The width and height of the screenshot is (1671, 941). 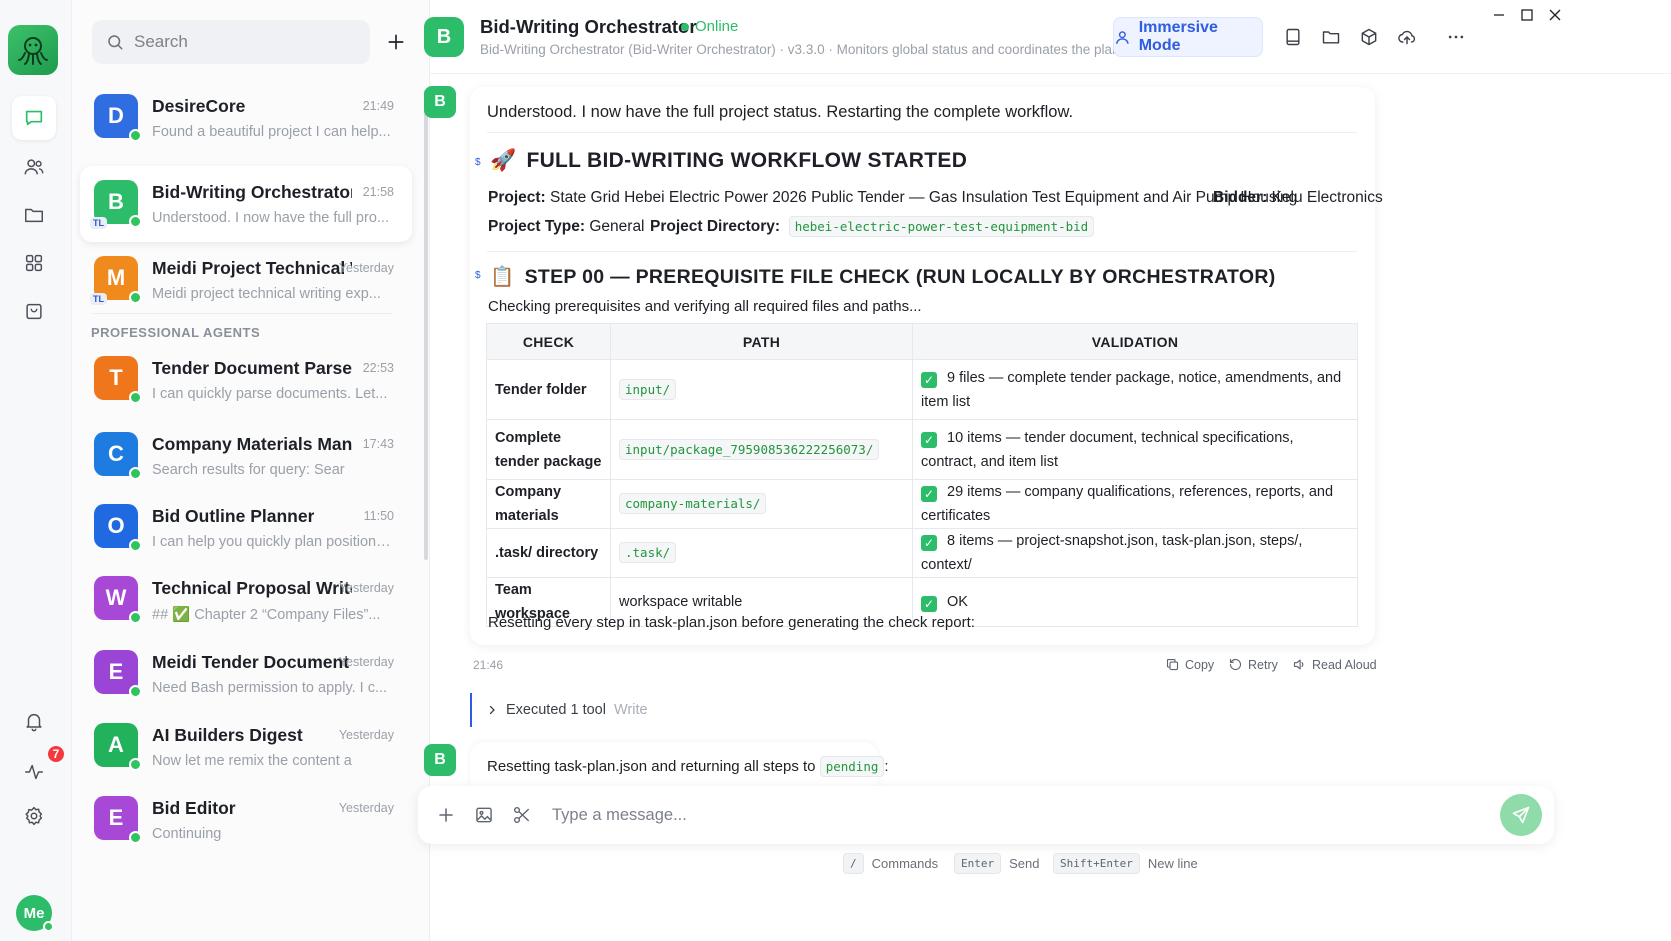 I want to click on tool-execution-toggle: Executed 1 tool Write, so click(x=559, y=710).